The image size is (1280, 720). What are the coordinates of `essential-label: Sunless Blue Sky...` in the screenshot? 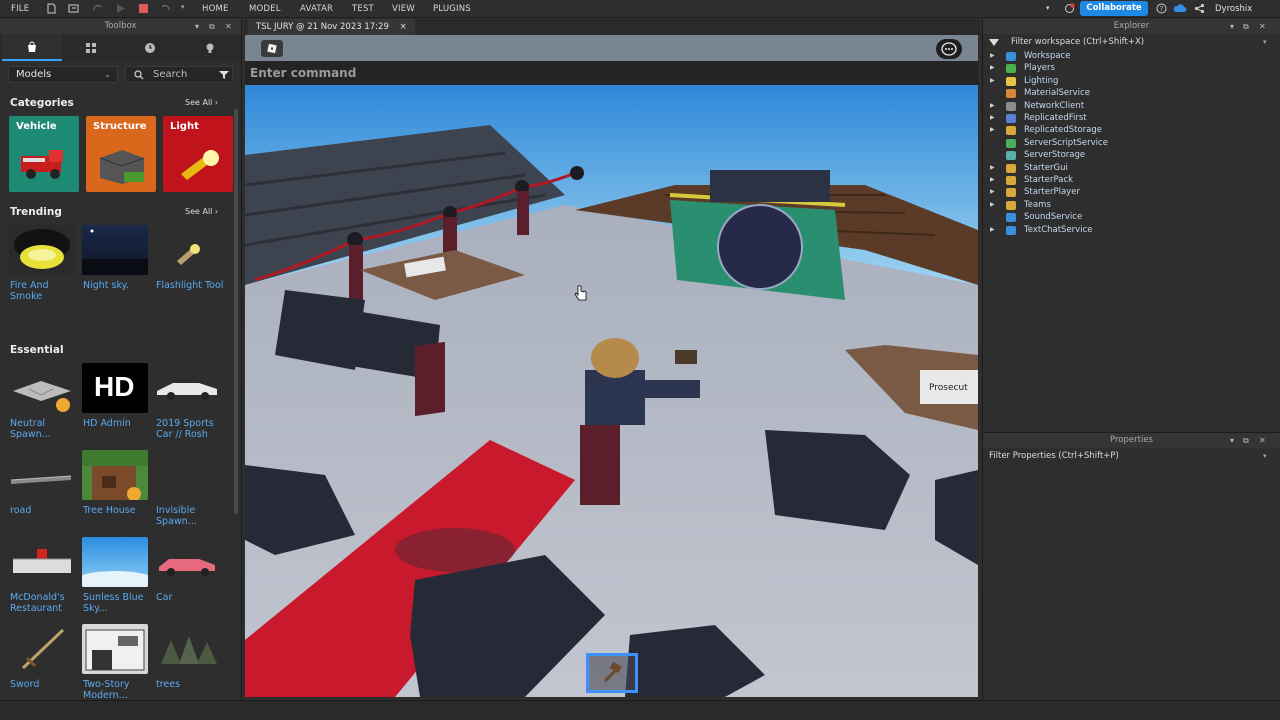 It's located at (119, 603).